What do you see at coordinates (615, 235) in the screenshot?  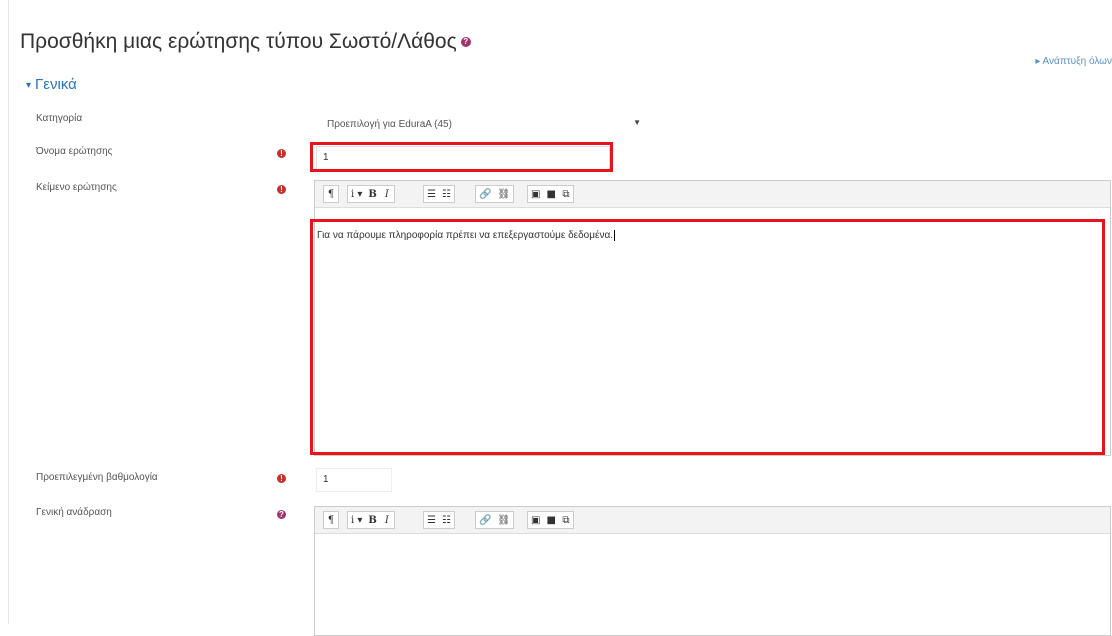 I see `text-caret` at bounding box center [615, 235].